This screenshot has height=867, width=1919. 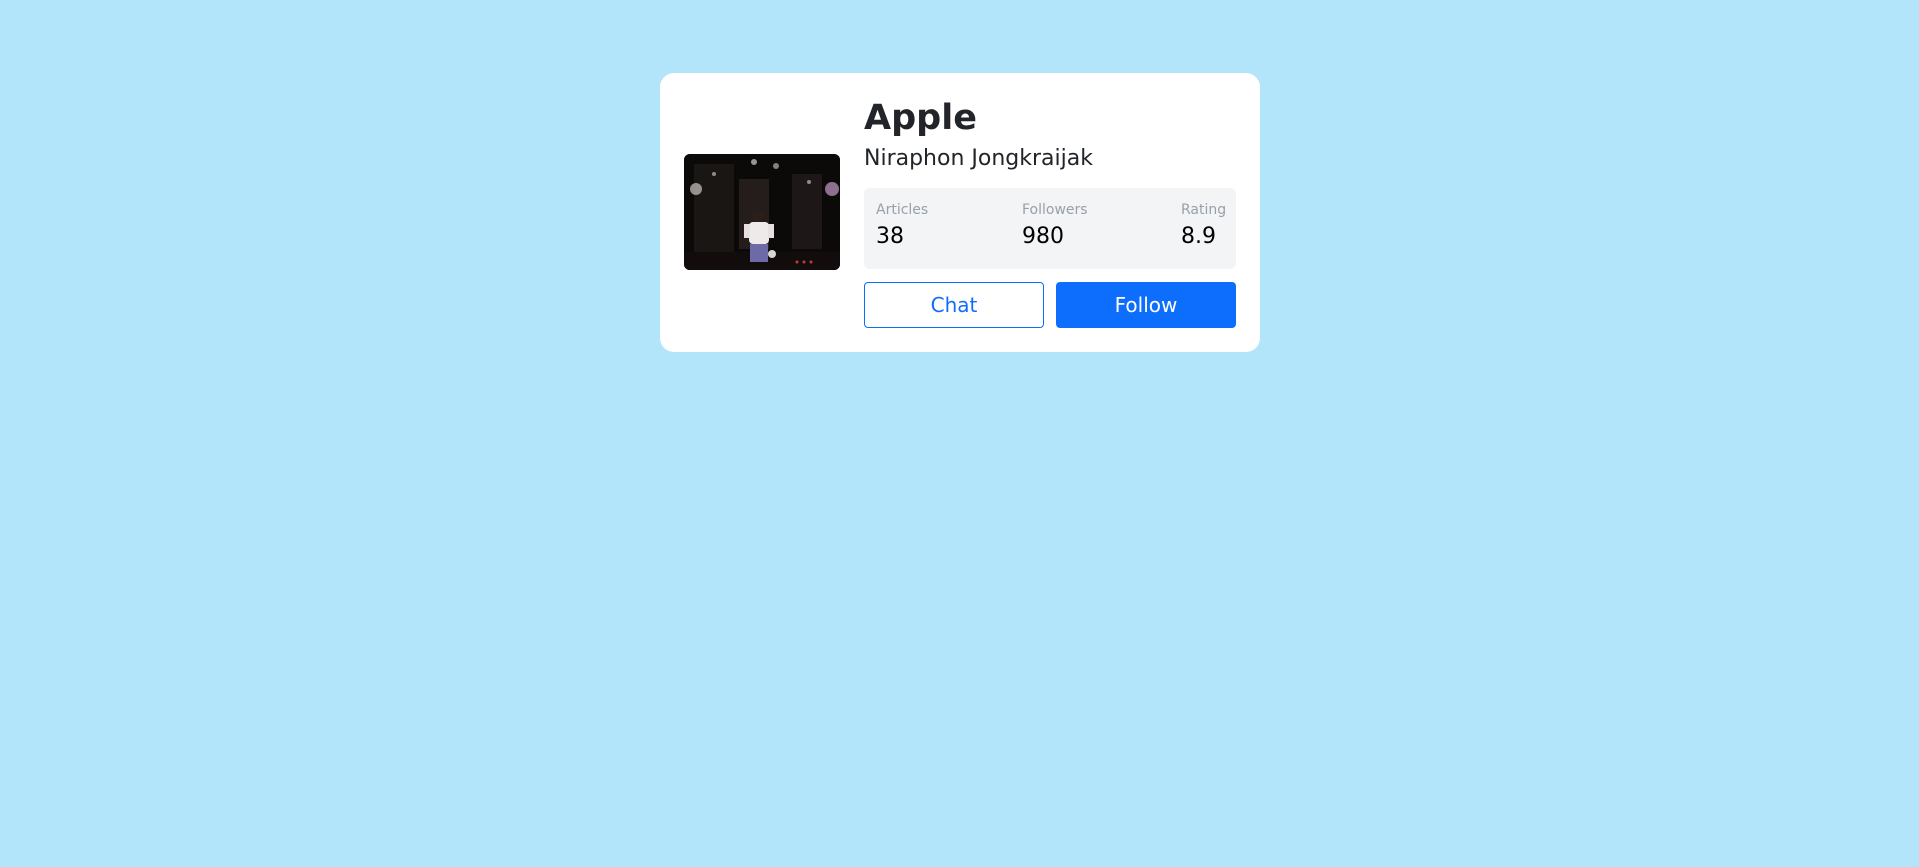 I want to click on stat-followers: Followers 980, so click(x=1055, y=225).